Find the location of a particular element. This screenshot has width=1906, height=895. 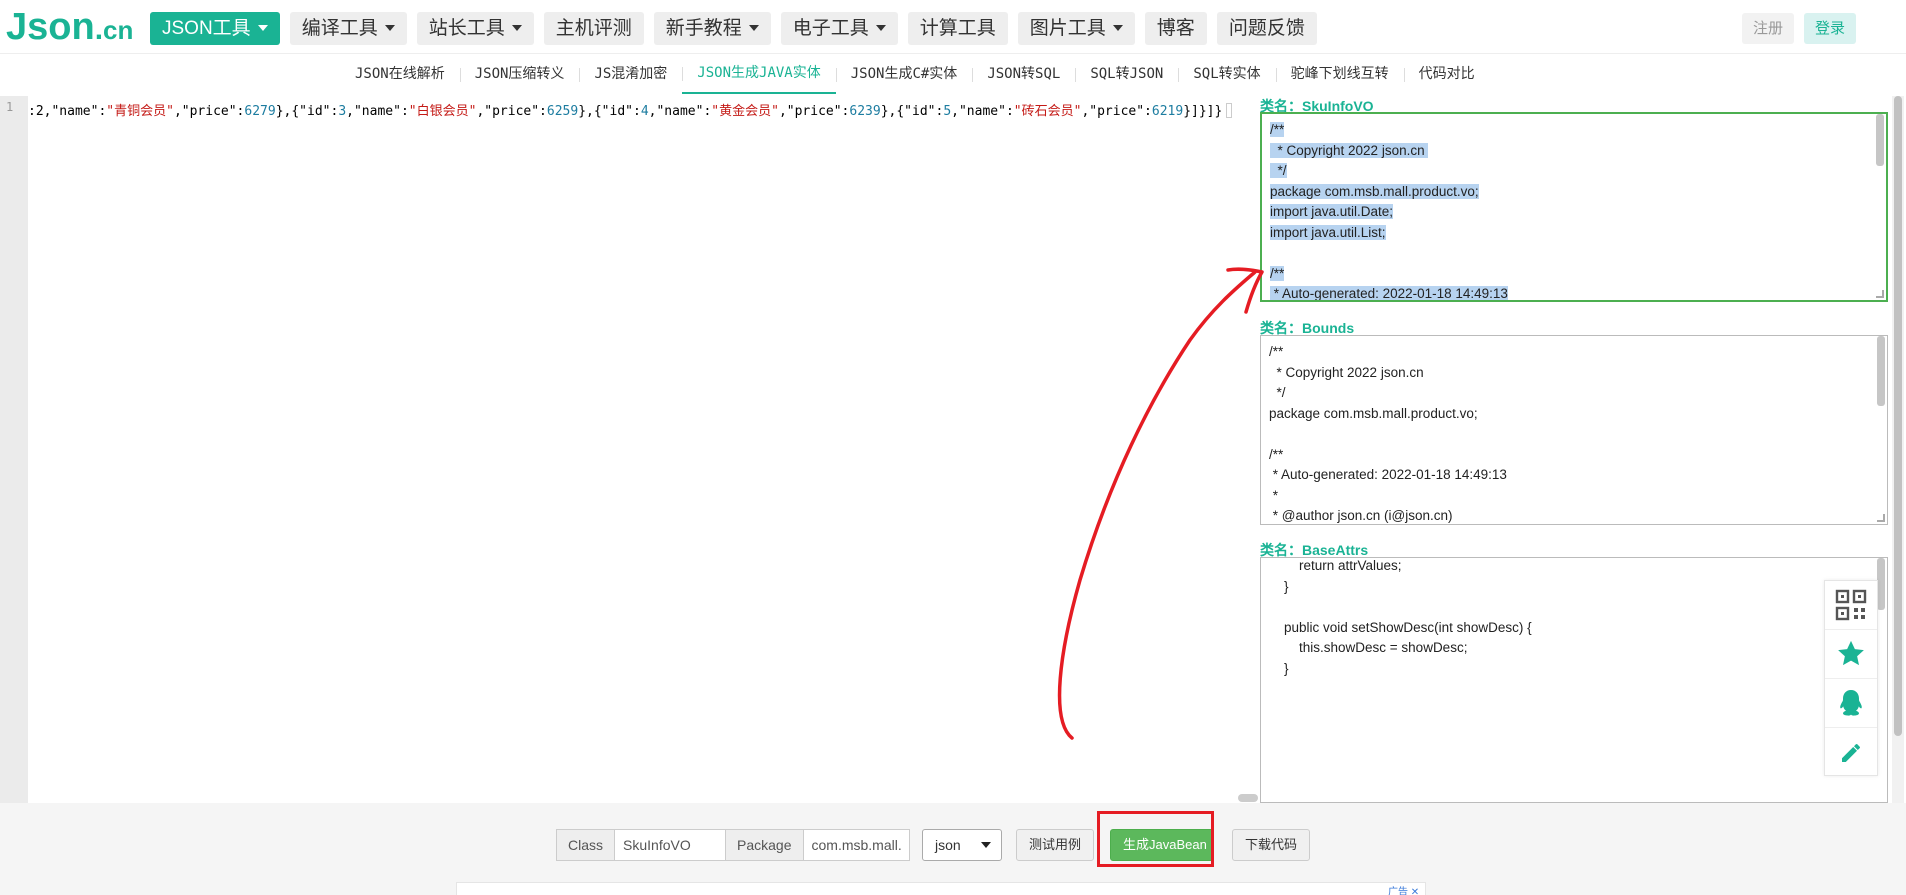

ad-banner is located at coordinates (941, 888).